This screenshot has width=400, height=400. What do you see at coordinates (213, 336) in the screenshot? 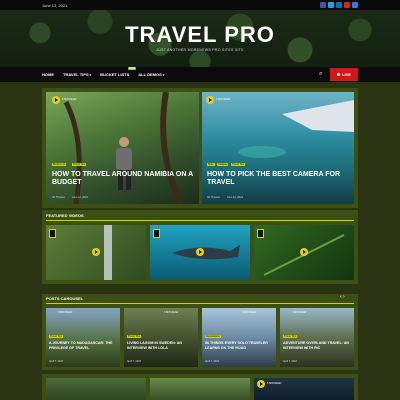
I see `category-tag: Destinations` at bounding box center [213, 336].